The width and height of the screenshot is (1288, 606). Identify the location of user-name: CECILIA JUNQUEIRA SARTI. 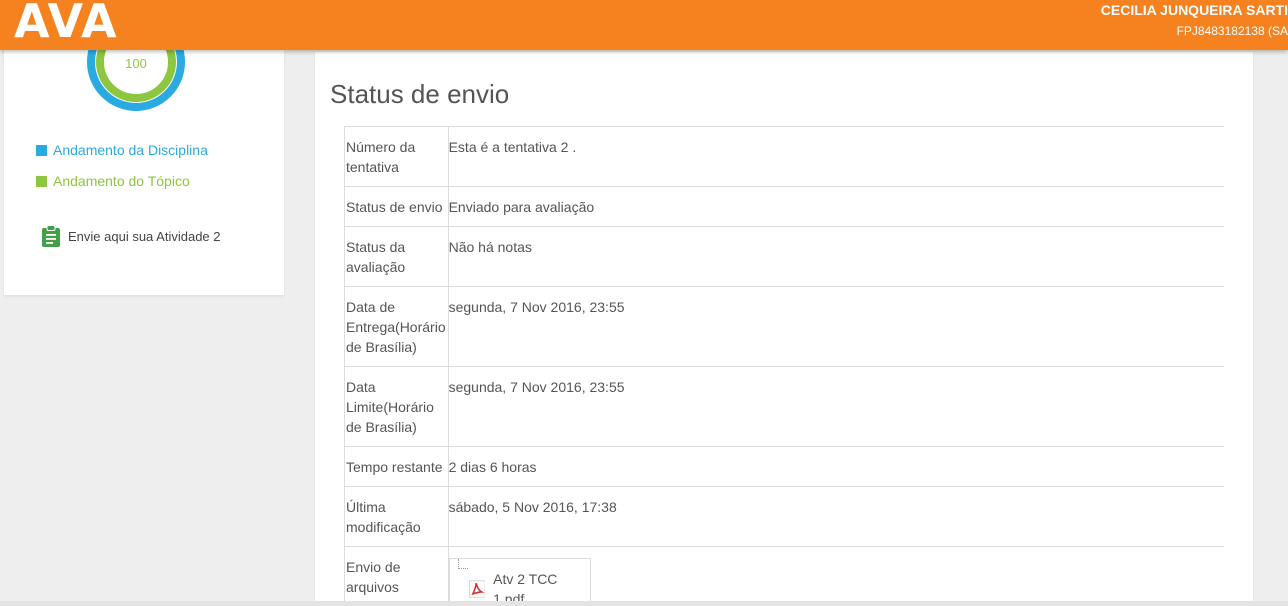
(1194, 10).